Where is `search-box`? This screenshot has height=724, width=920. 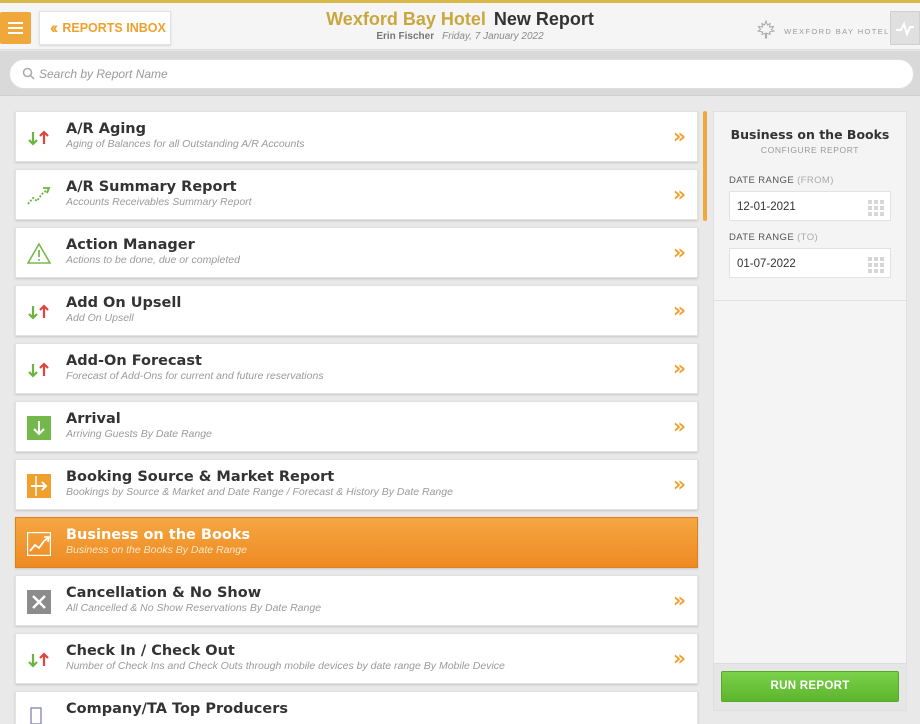 search-box is located at coordinates (461, 74).